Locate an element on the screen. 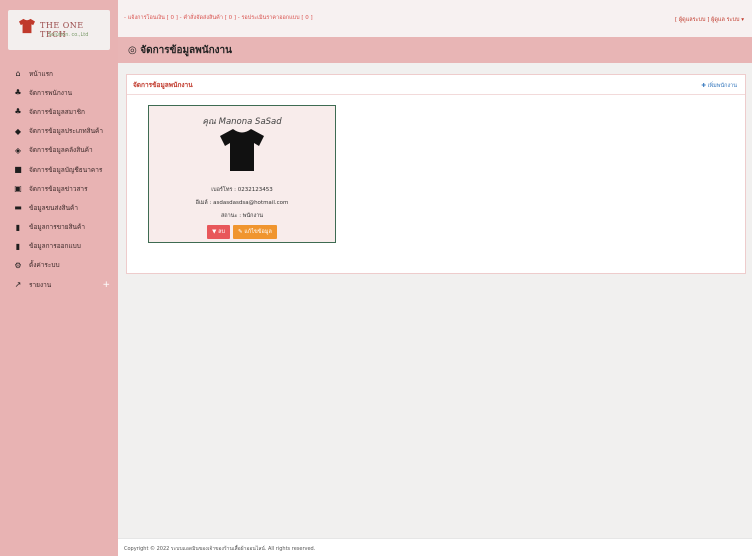  delete-label: ลบ is located at coordinates (222, 232).